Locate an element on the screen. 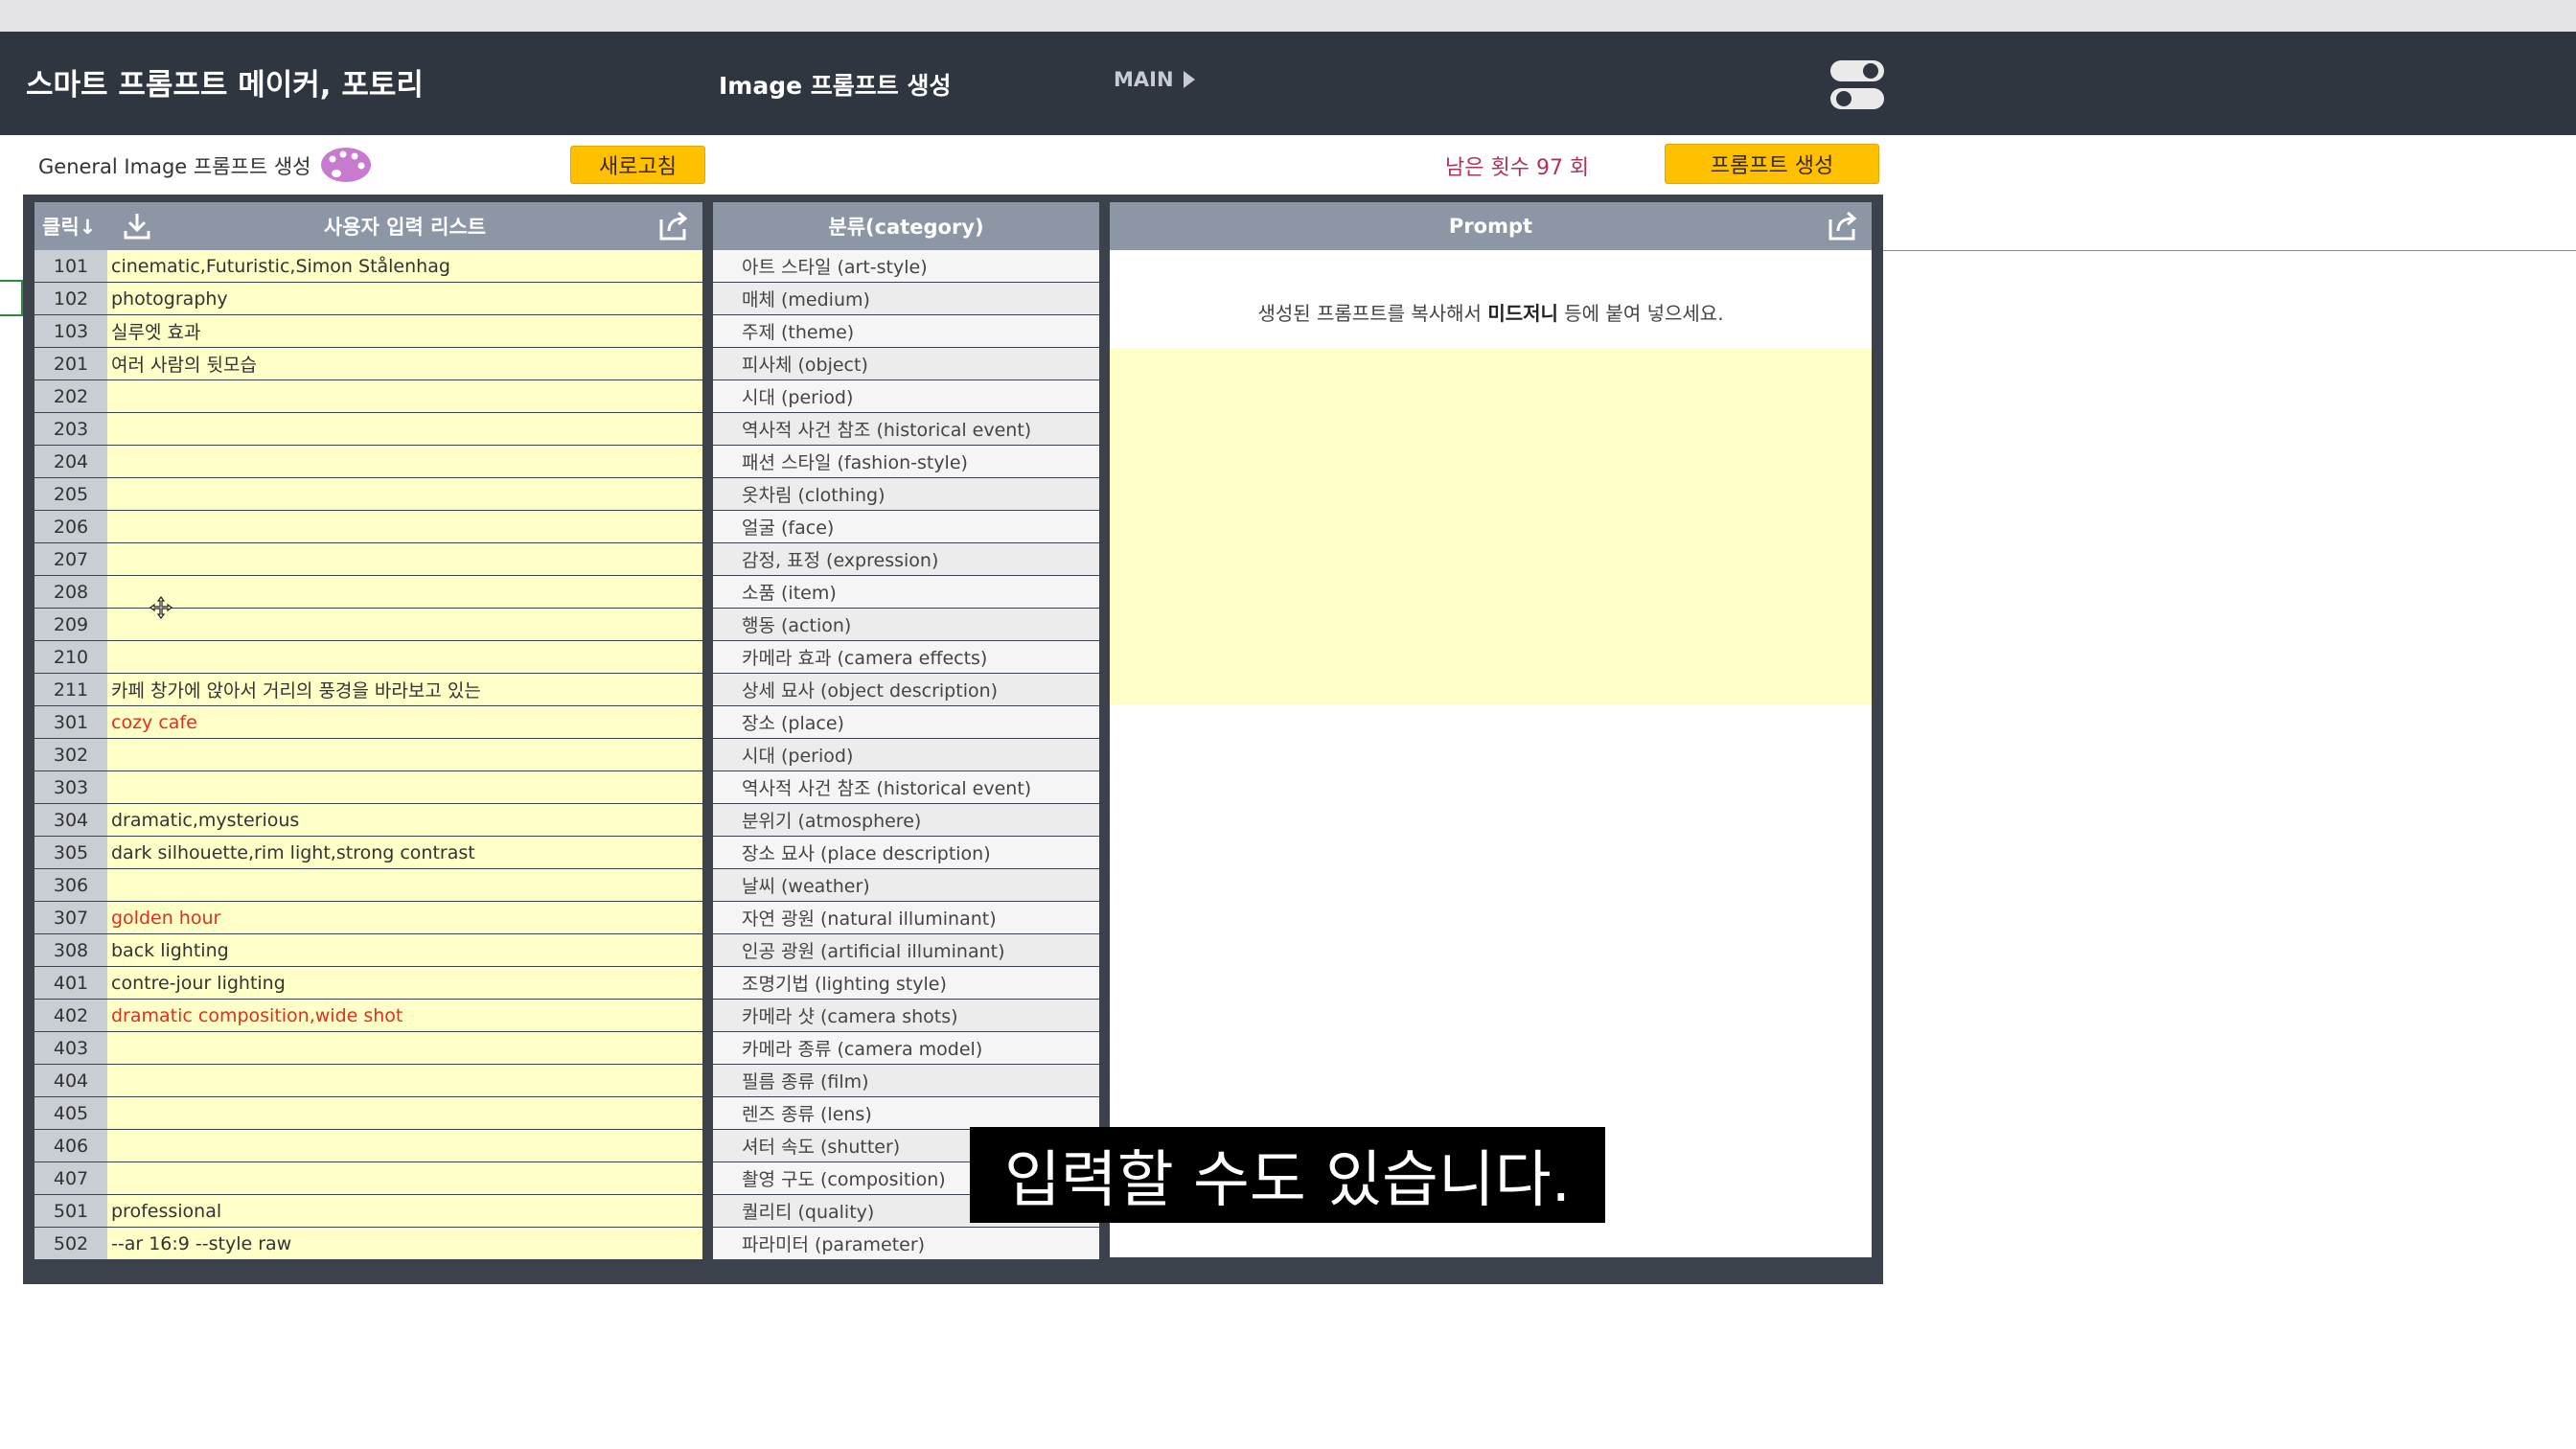 This screenshot has width=2576, height=1449. table-row: 405 렌즈 종류 (lens) is located at coordinates (566, 1113).